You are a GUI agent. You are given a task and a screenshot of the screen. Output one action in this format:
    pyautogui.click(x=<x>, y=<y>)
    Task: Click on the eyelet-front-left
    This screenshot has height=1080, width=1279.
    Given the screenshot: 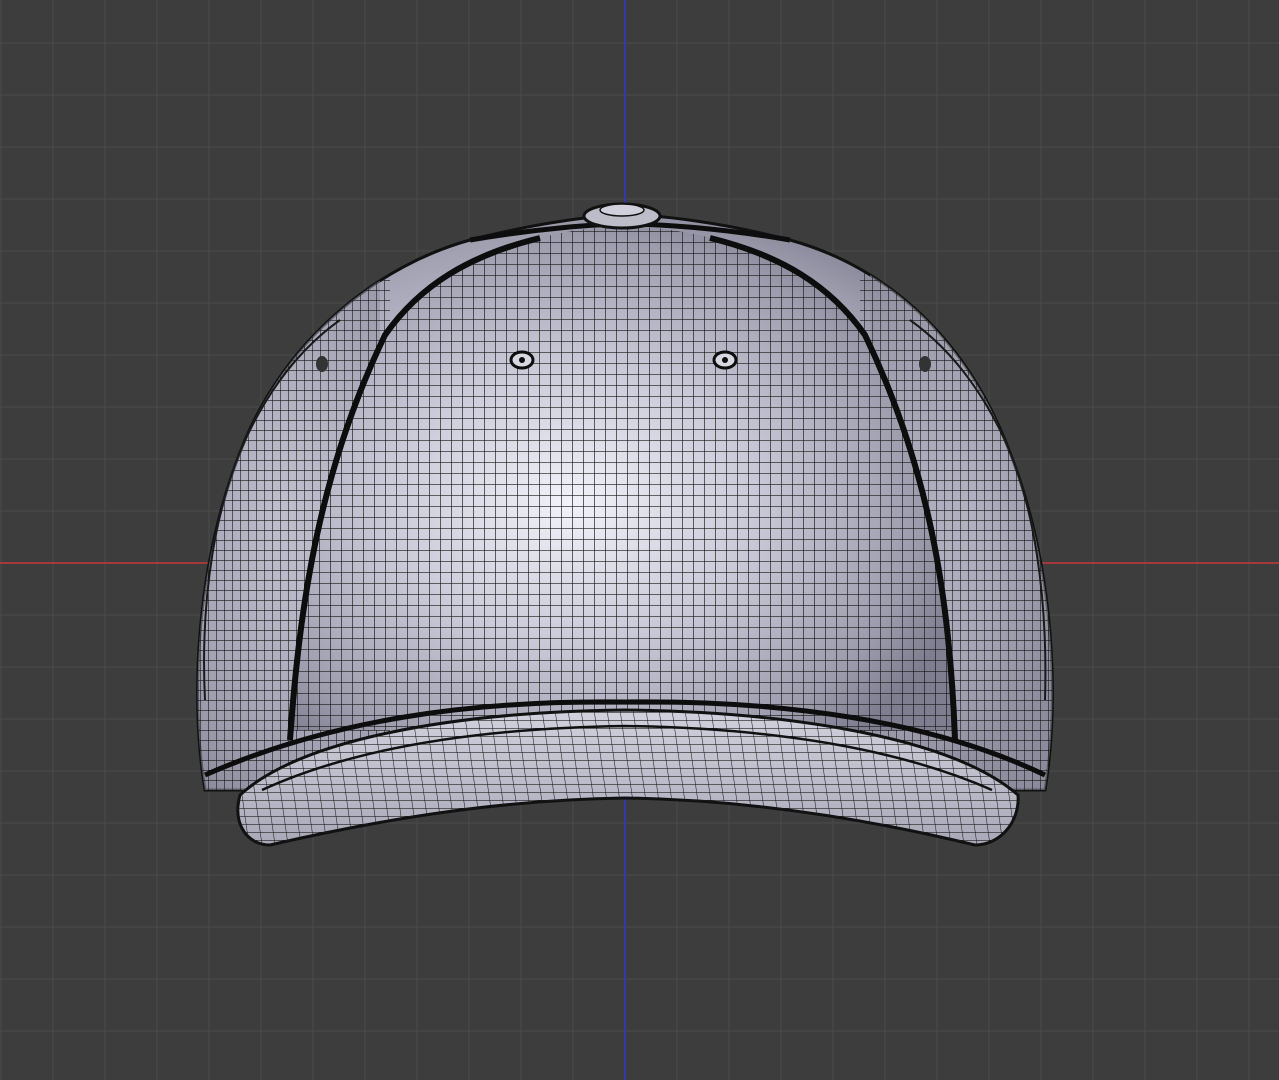 What is the action you would take?
    pyautogui.click(x=522, y=360)
    